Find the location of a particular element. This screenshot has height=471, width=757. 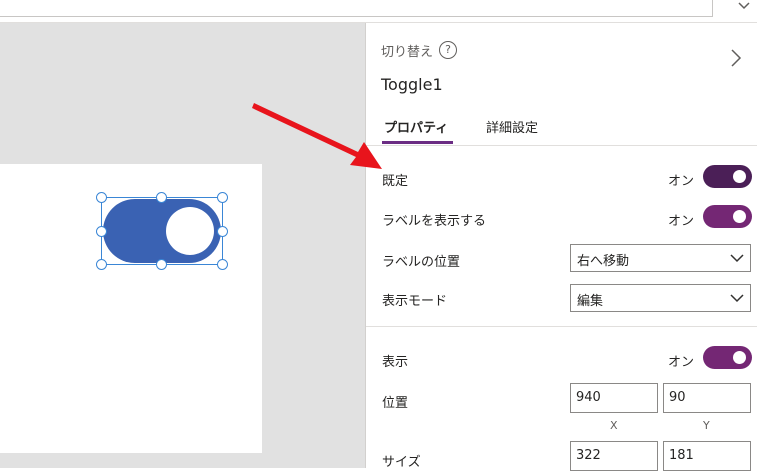

size-height-input: 181 is located at coordinates (707, 456).